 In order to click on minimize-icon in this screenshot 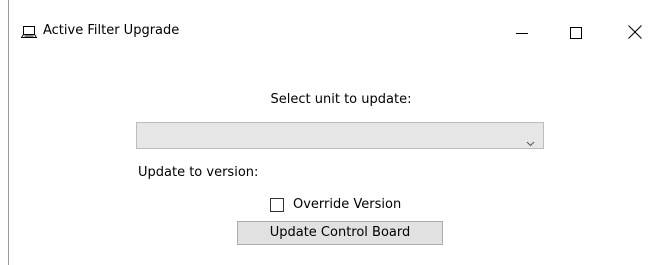, I will do `click(522, 33)`.